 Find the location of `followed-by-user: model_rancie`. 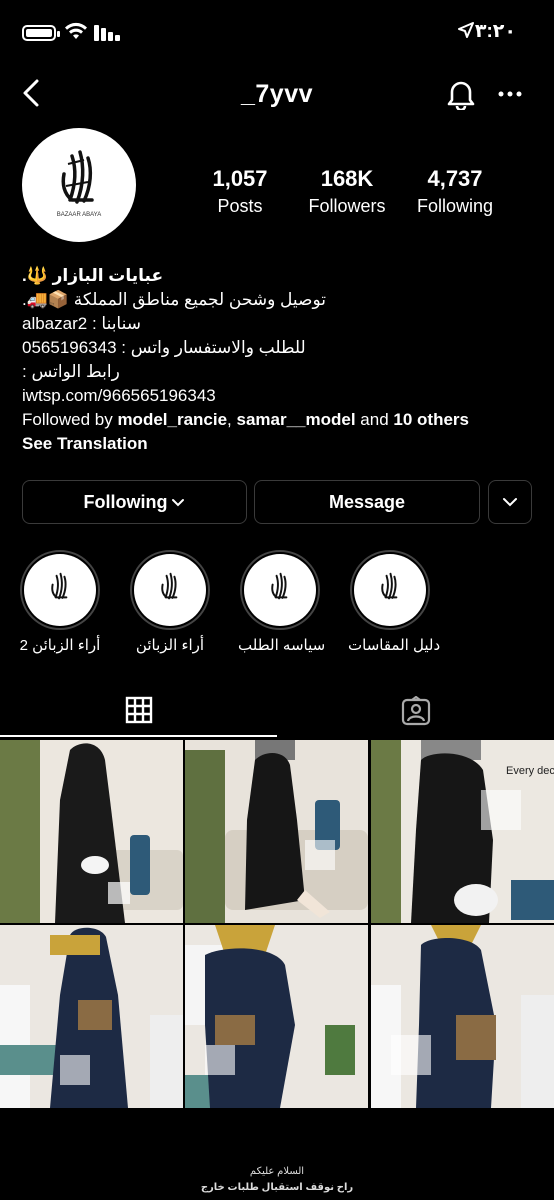

followed-by-user: model_rancie is located at coordinates (172, 419).